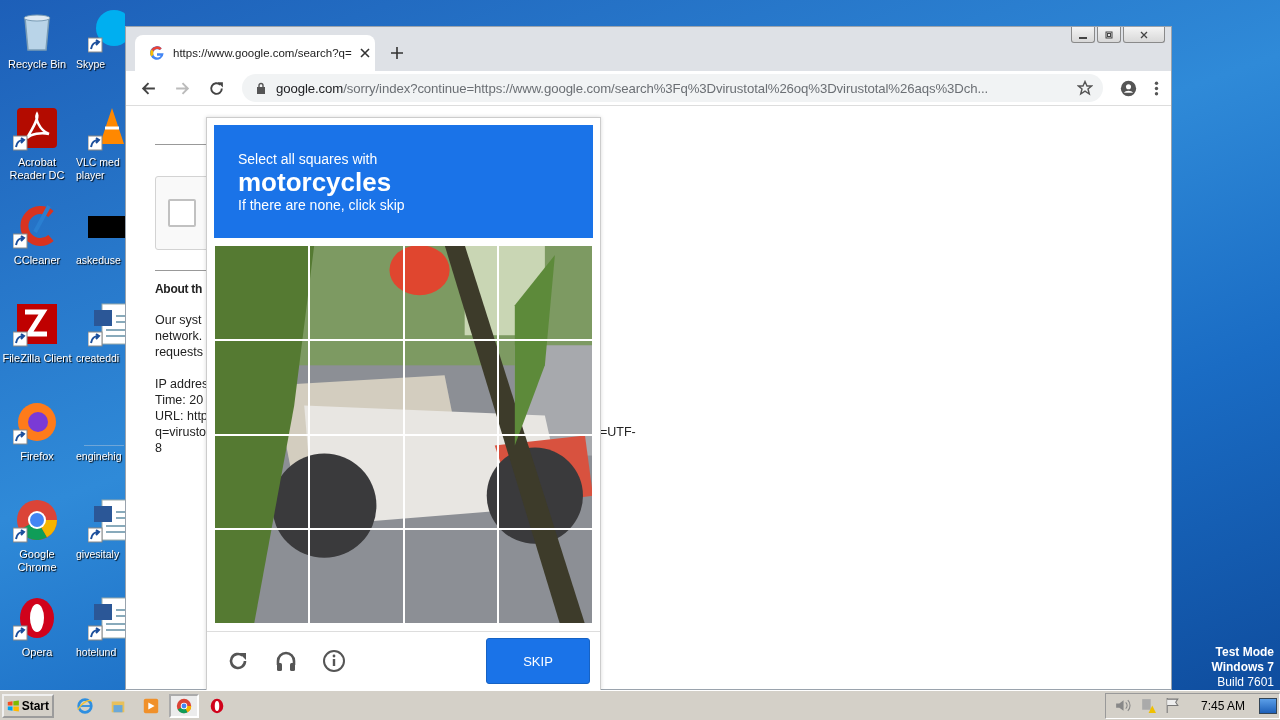 This screenshot has height=720, width=1280. Describe the element at coordinates (538, 661) in the screenshot. I see `skip-button: SKIP` at that location.